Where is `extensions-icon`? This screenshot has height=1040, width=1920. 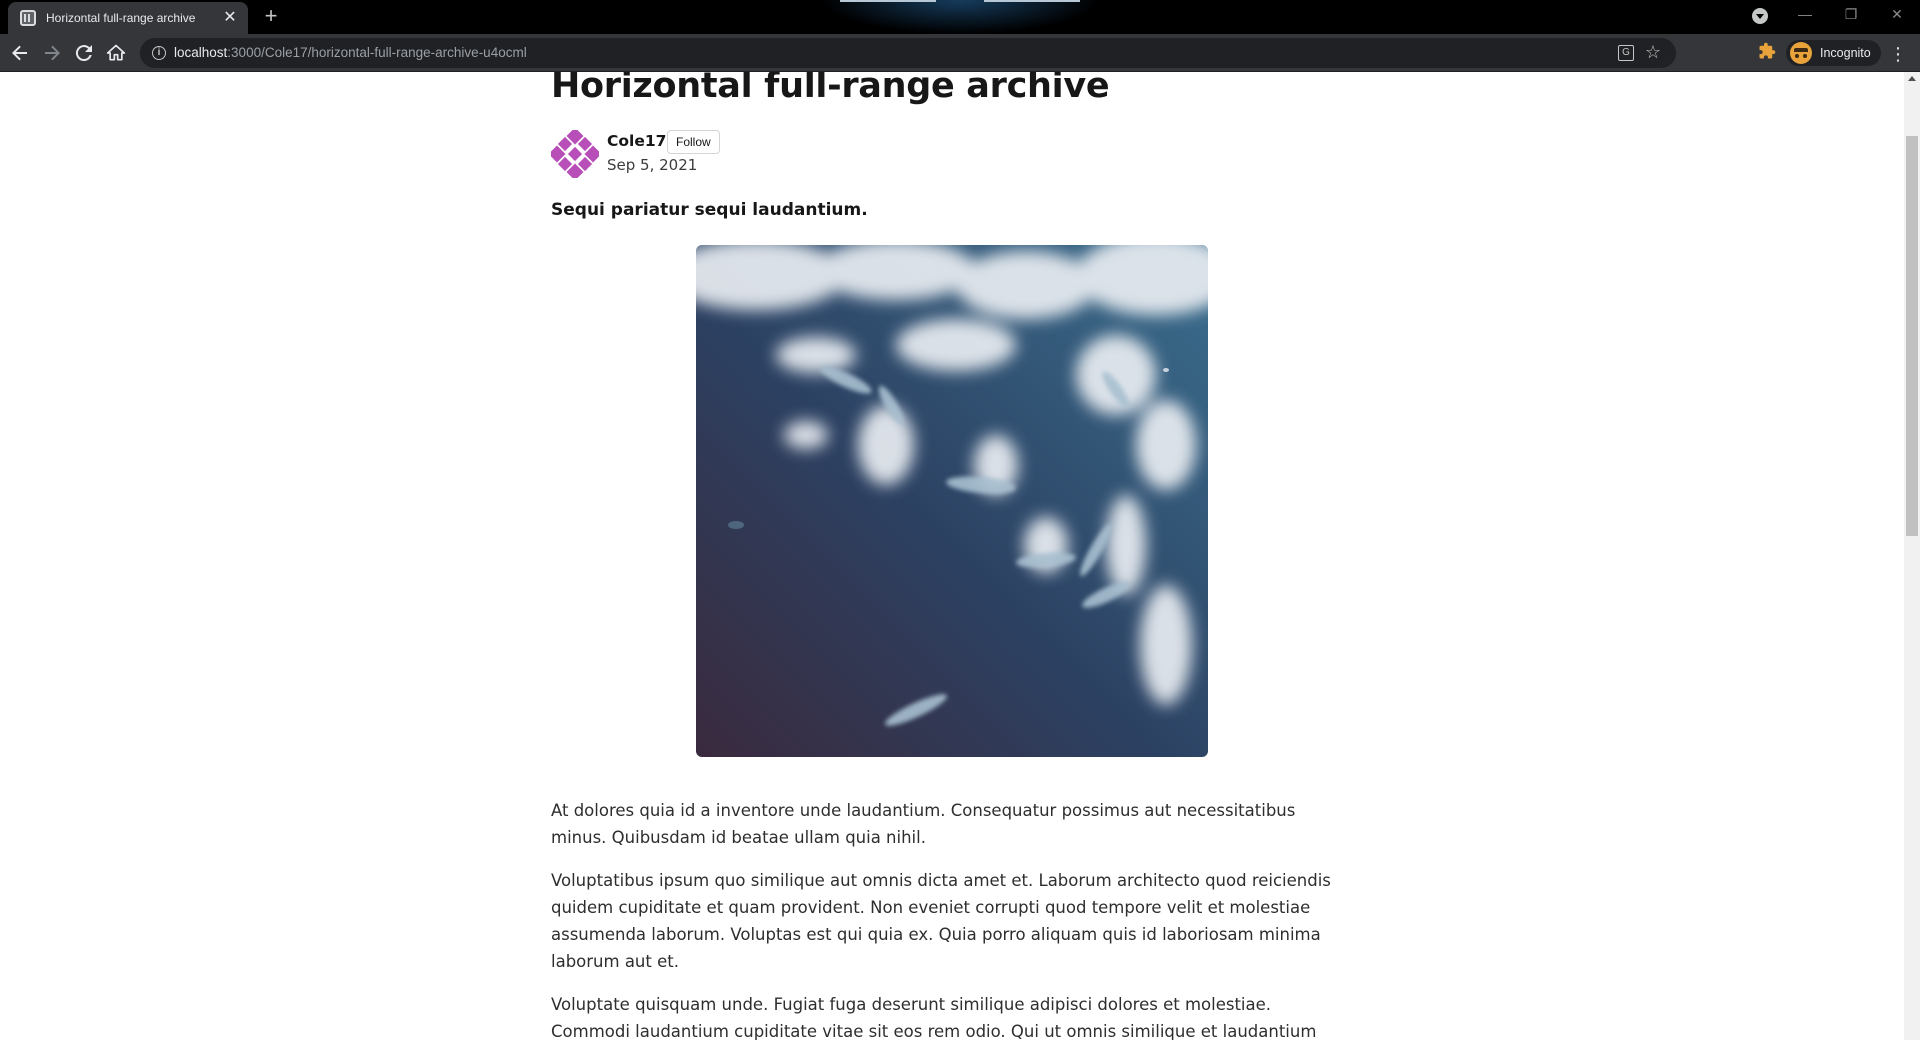
extensions-icon is located at coordinates (1767, 54).